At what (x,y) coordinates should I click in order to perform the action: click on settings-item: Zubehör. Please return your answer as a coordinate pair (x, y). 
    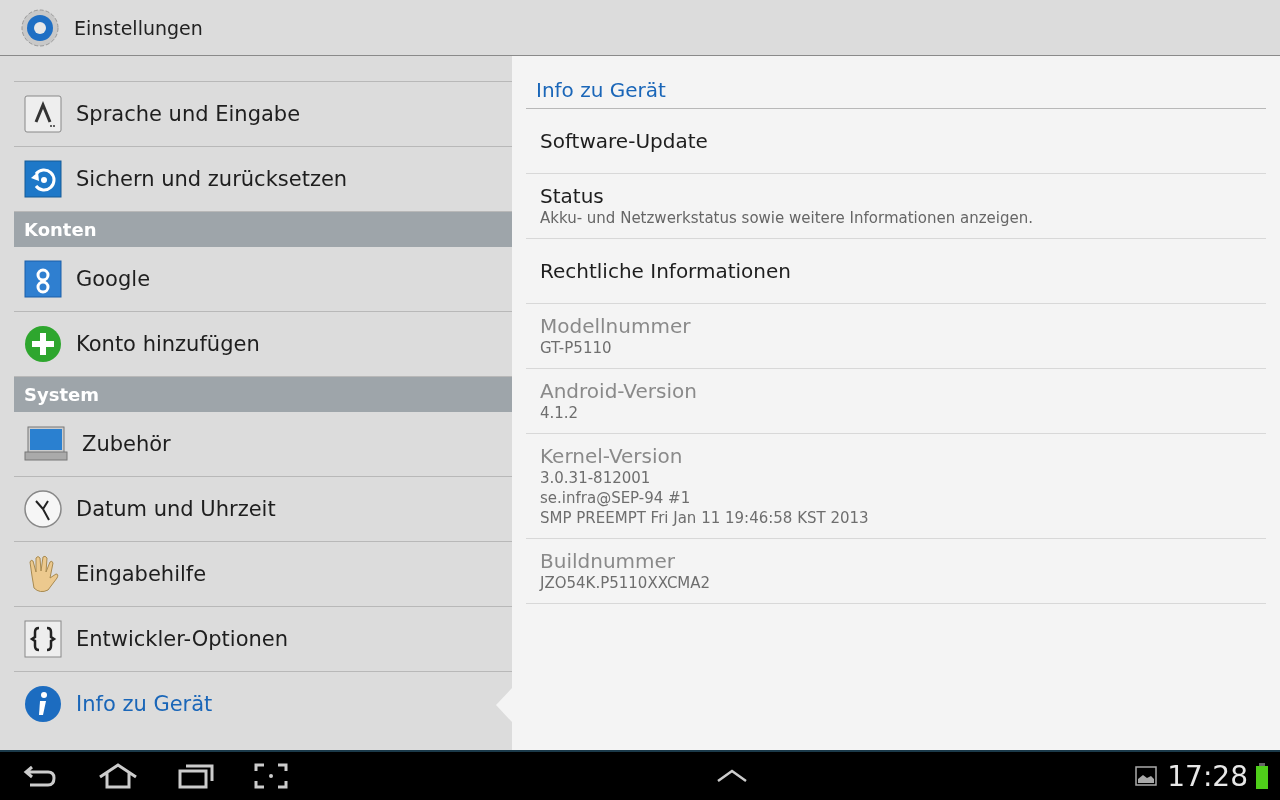
    Looking at the image, I should click on (263, 444).